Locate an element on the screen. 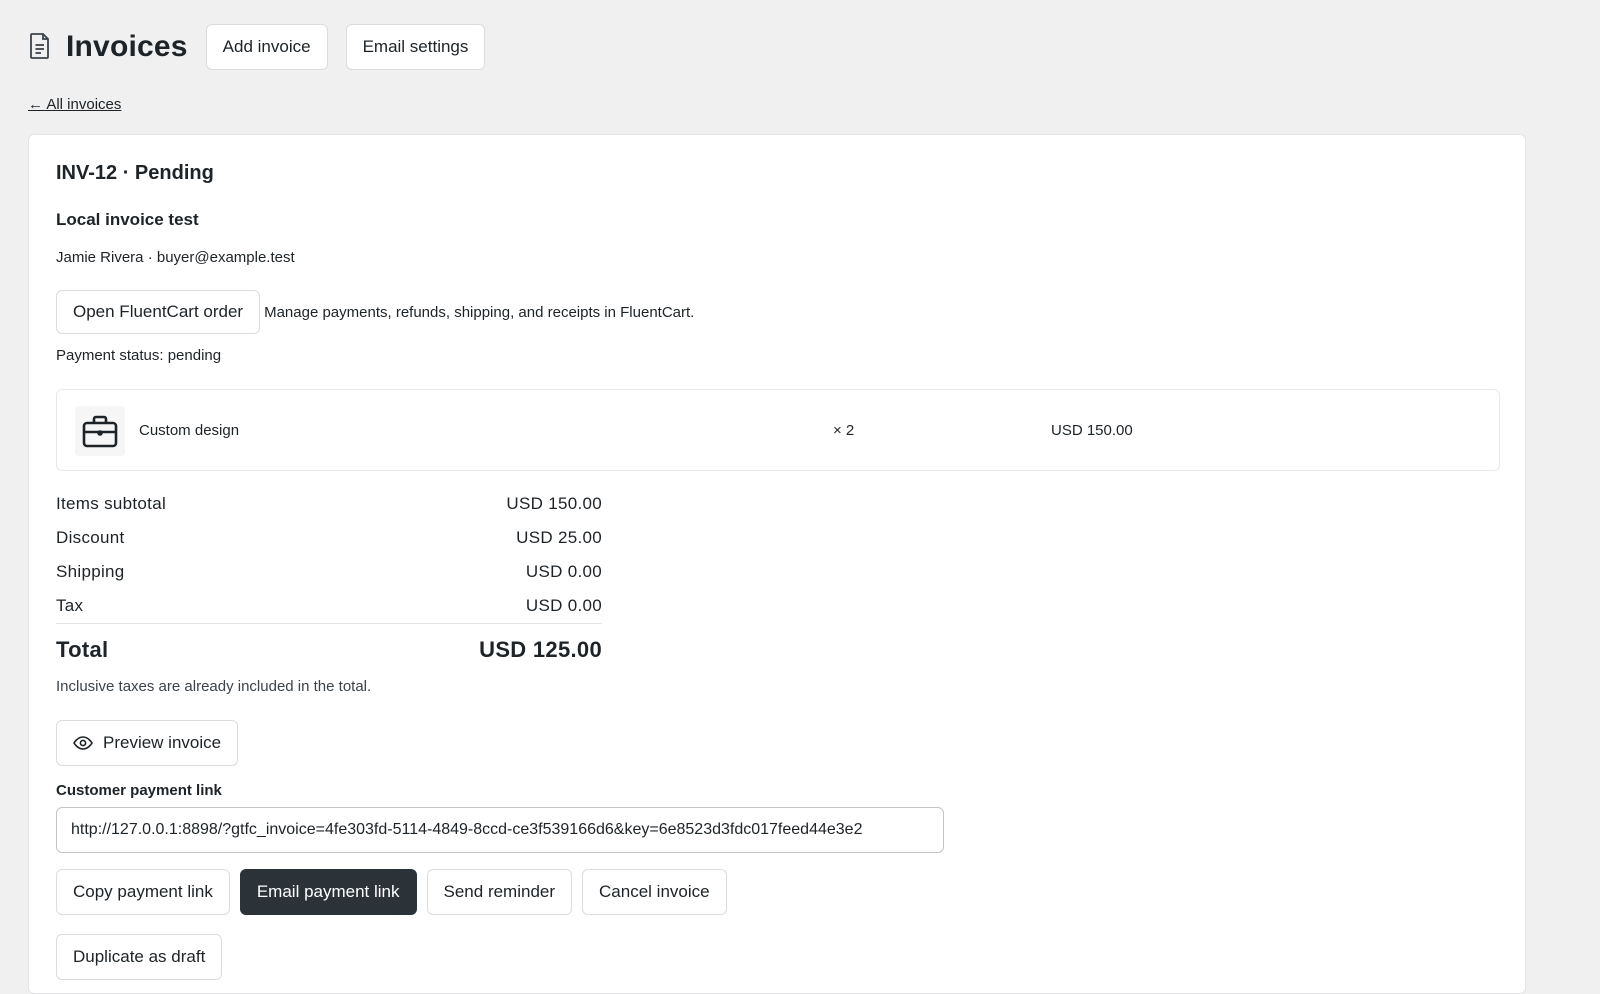 Image resolution: width=1600 pixels, height=994 pixels. totals-value: USD 25.00 is located at coordinates (559, 537).